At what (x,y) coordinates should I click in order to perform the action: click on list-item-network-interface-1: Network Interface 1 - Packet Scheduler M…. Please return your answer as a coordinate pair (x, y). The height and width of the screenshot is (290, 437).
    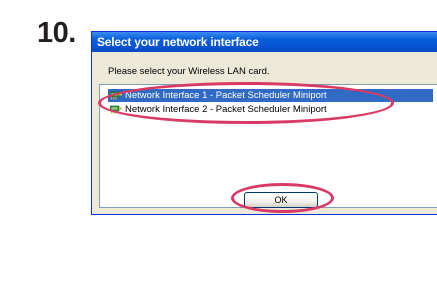
    Looking at the image, I should click on (270, 95).